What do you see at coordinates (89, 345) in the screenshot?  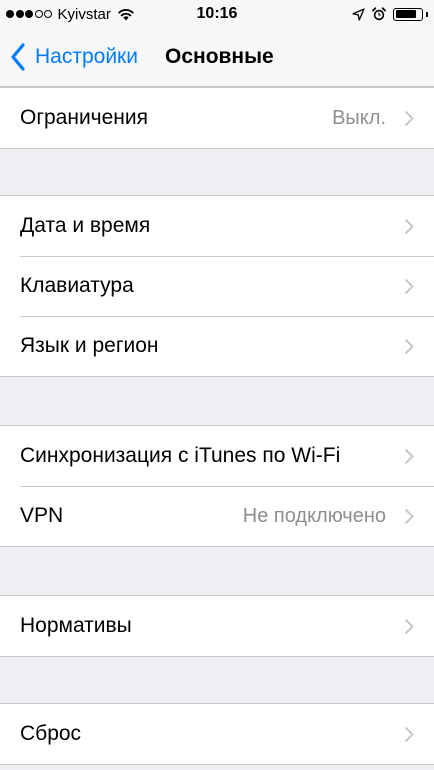 I see `cell-label: Язык и регион` at bounding box center [89, 345].